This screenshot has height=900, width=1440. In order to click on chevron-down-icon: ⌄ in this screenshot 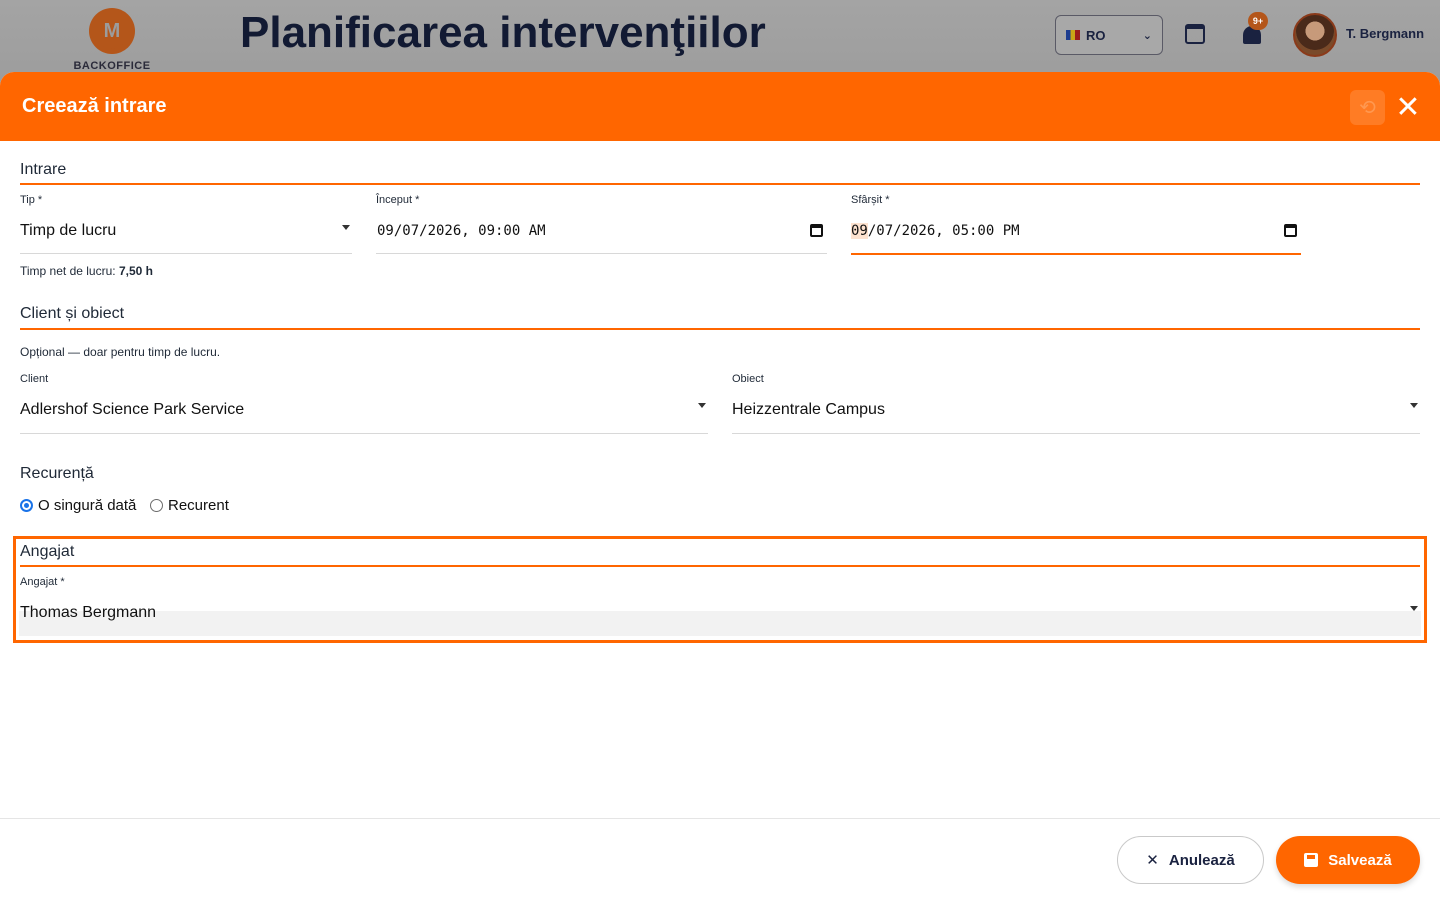, I will do `click(1147, 35)`.